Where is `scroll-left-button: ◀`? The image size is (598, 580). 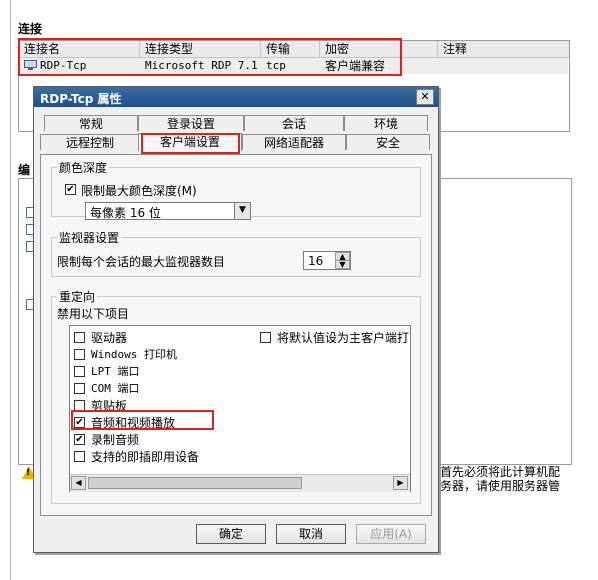 scroll-left-button: ◀ is located at coordinates (78, 483).